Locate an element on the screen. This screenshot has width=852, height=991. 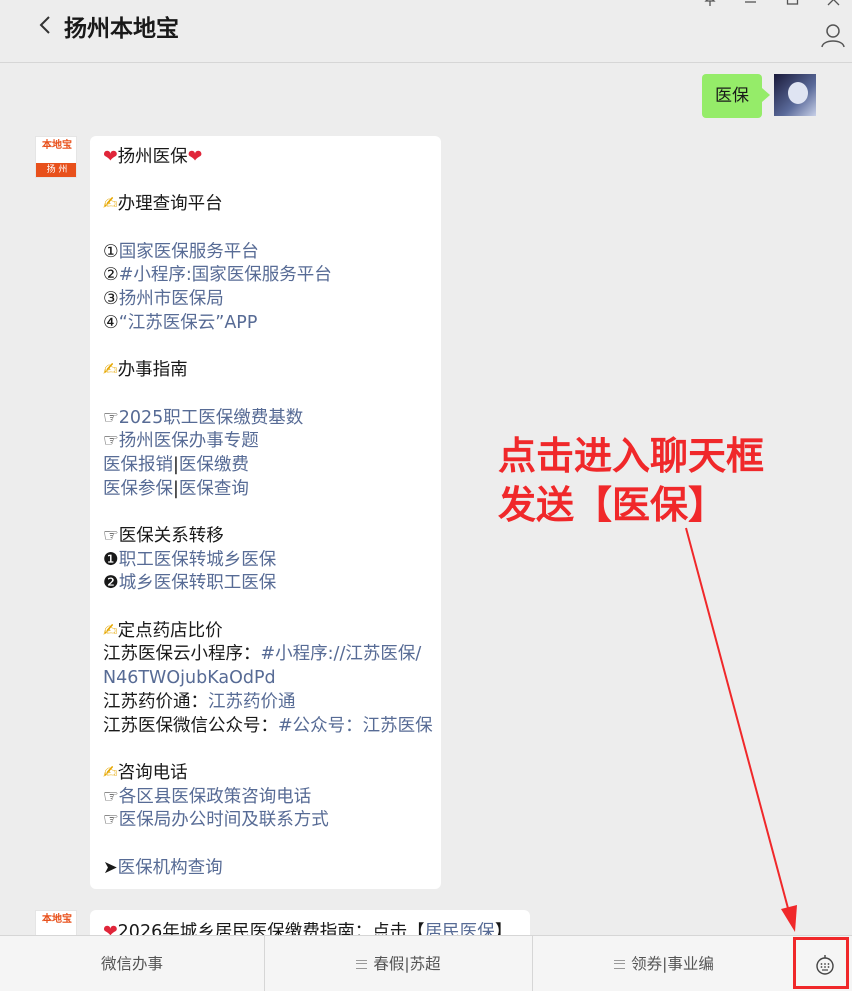
menu-item-label: 春假|苏超 is located at coordinates (407, 964).